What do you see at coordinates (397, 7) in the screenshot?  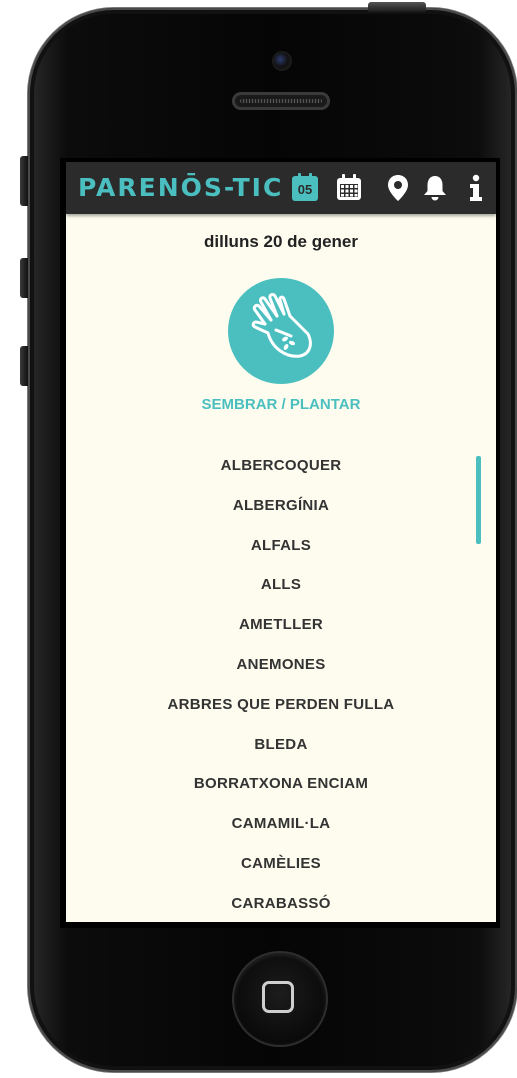 I see `power-button` at bounding box center [397, 7].